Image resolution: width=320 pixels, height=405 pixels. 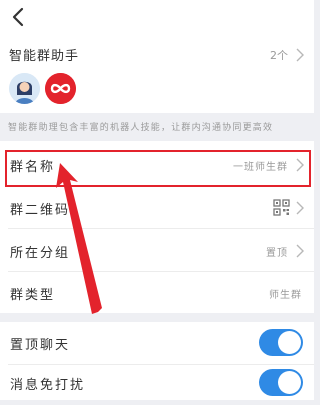 I want to click on row-group-category: 所在分组 置顶, so click(x=157, y=250).